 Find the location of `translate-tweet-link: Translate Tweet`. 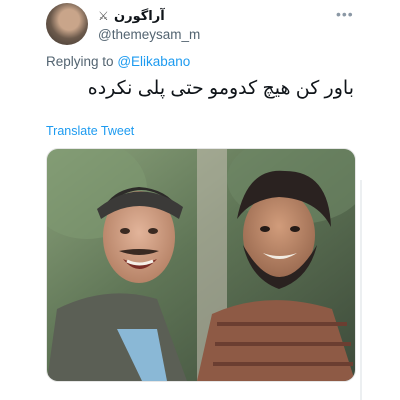

translate-tweet-link: Translate Tweet is located at coordinates (90, 131).